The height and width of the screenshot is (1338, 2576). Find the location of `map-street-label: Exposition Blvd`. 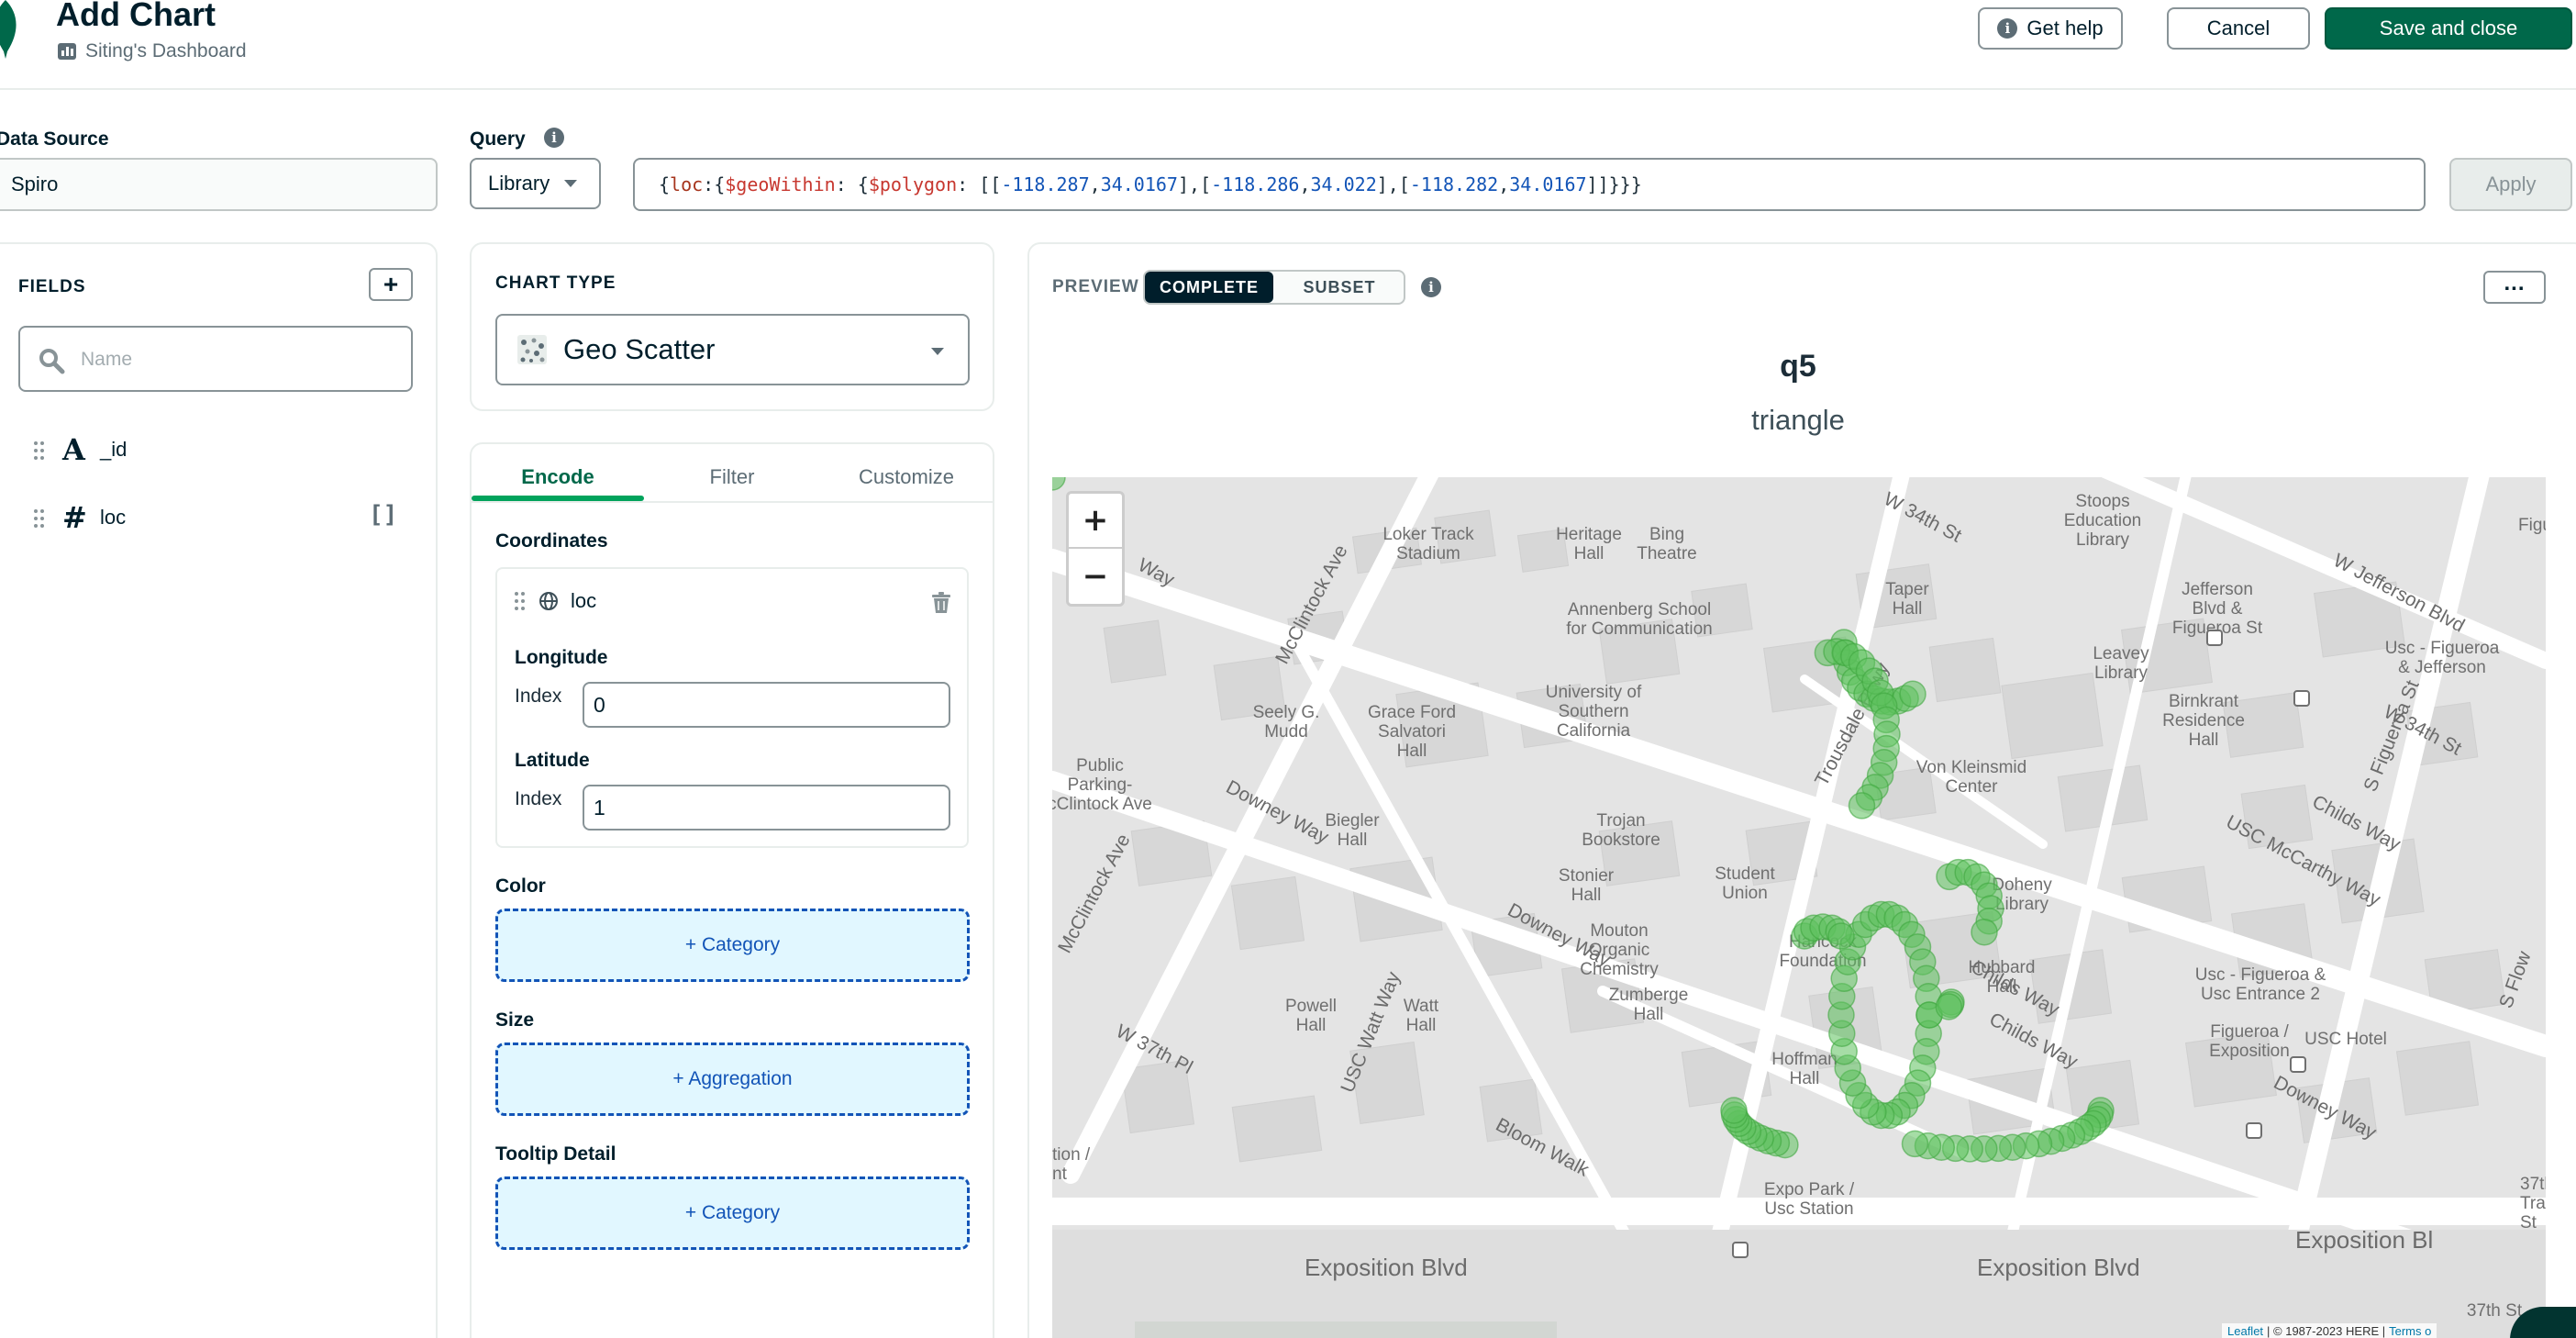

map-street-label: Exposition Blvd is located at coordinates (2058, 1268).